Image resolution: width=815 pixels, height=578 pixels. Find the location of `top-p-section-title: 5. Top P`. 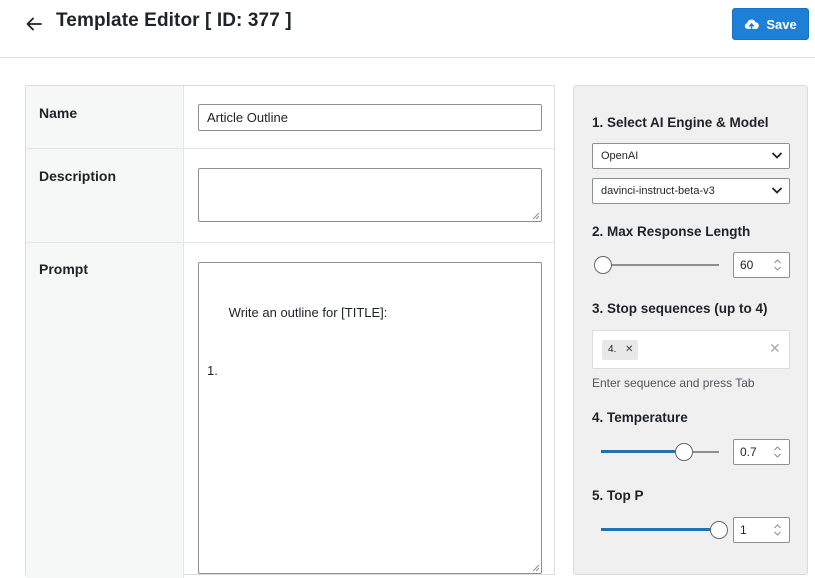

top-p-section-title: 5. Top P is located at coordinates (618, 495).